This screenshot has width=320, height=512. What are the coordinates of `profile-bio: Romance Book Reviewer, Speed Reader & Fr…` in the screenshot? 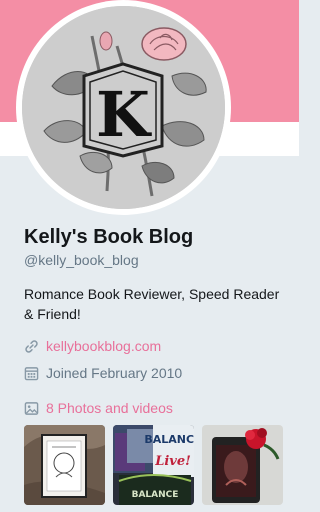 It's located at (152, 304).